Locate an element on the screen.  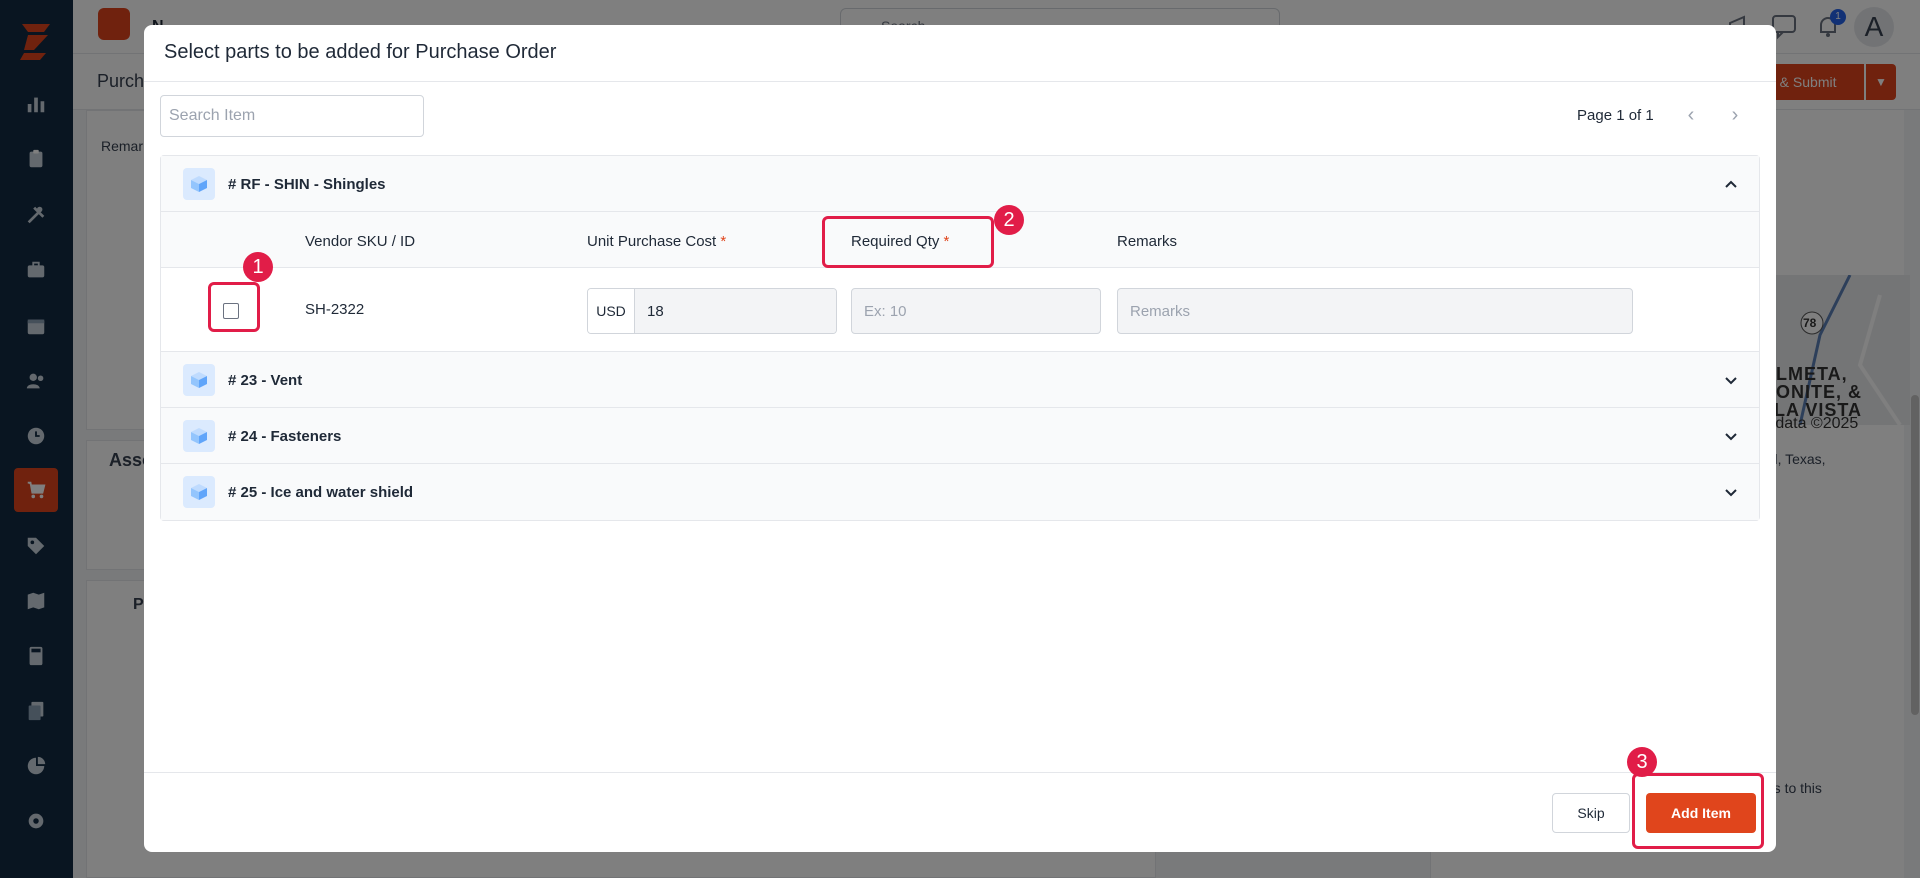
part-header-fasteners: # 24 - Fasteners is located at coordinates (960, 436).